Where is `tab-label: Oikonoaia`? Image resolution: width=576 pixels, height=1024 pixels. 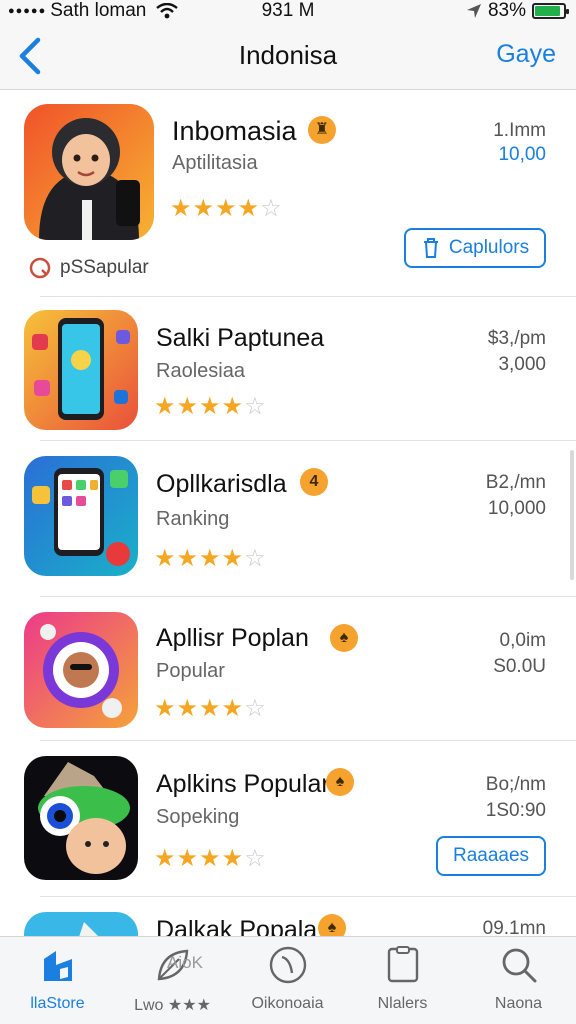 tab-label: Oikonoaia is located at coordinates (287, 1003).